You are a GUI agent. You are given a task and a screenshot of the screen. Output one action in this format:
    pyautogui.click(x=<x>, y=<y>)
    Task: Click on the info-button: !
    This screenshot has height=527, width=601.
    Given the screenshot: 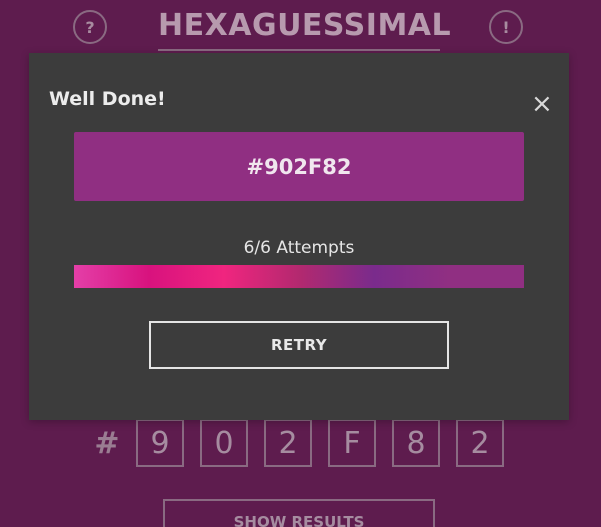 What is the action you would take?
    pyautogui.click(x=506, y=27)
    